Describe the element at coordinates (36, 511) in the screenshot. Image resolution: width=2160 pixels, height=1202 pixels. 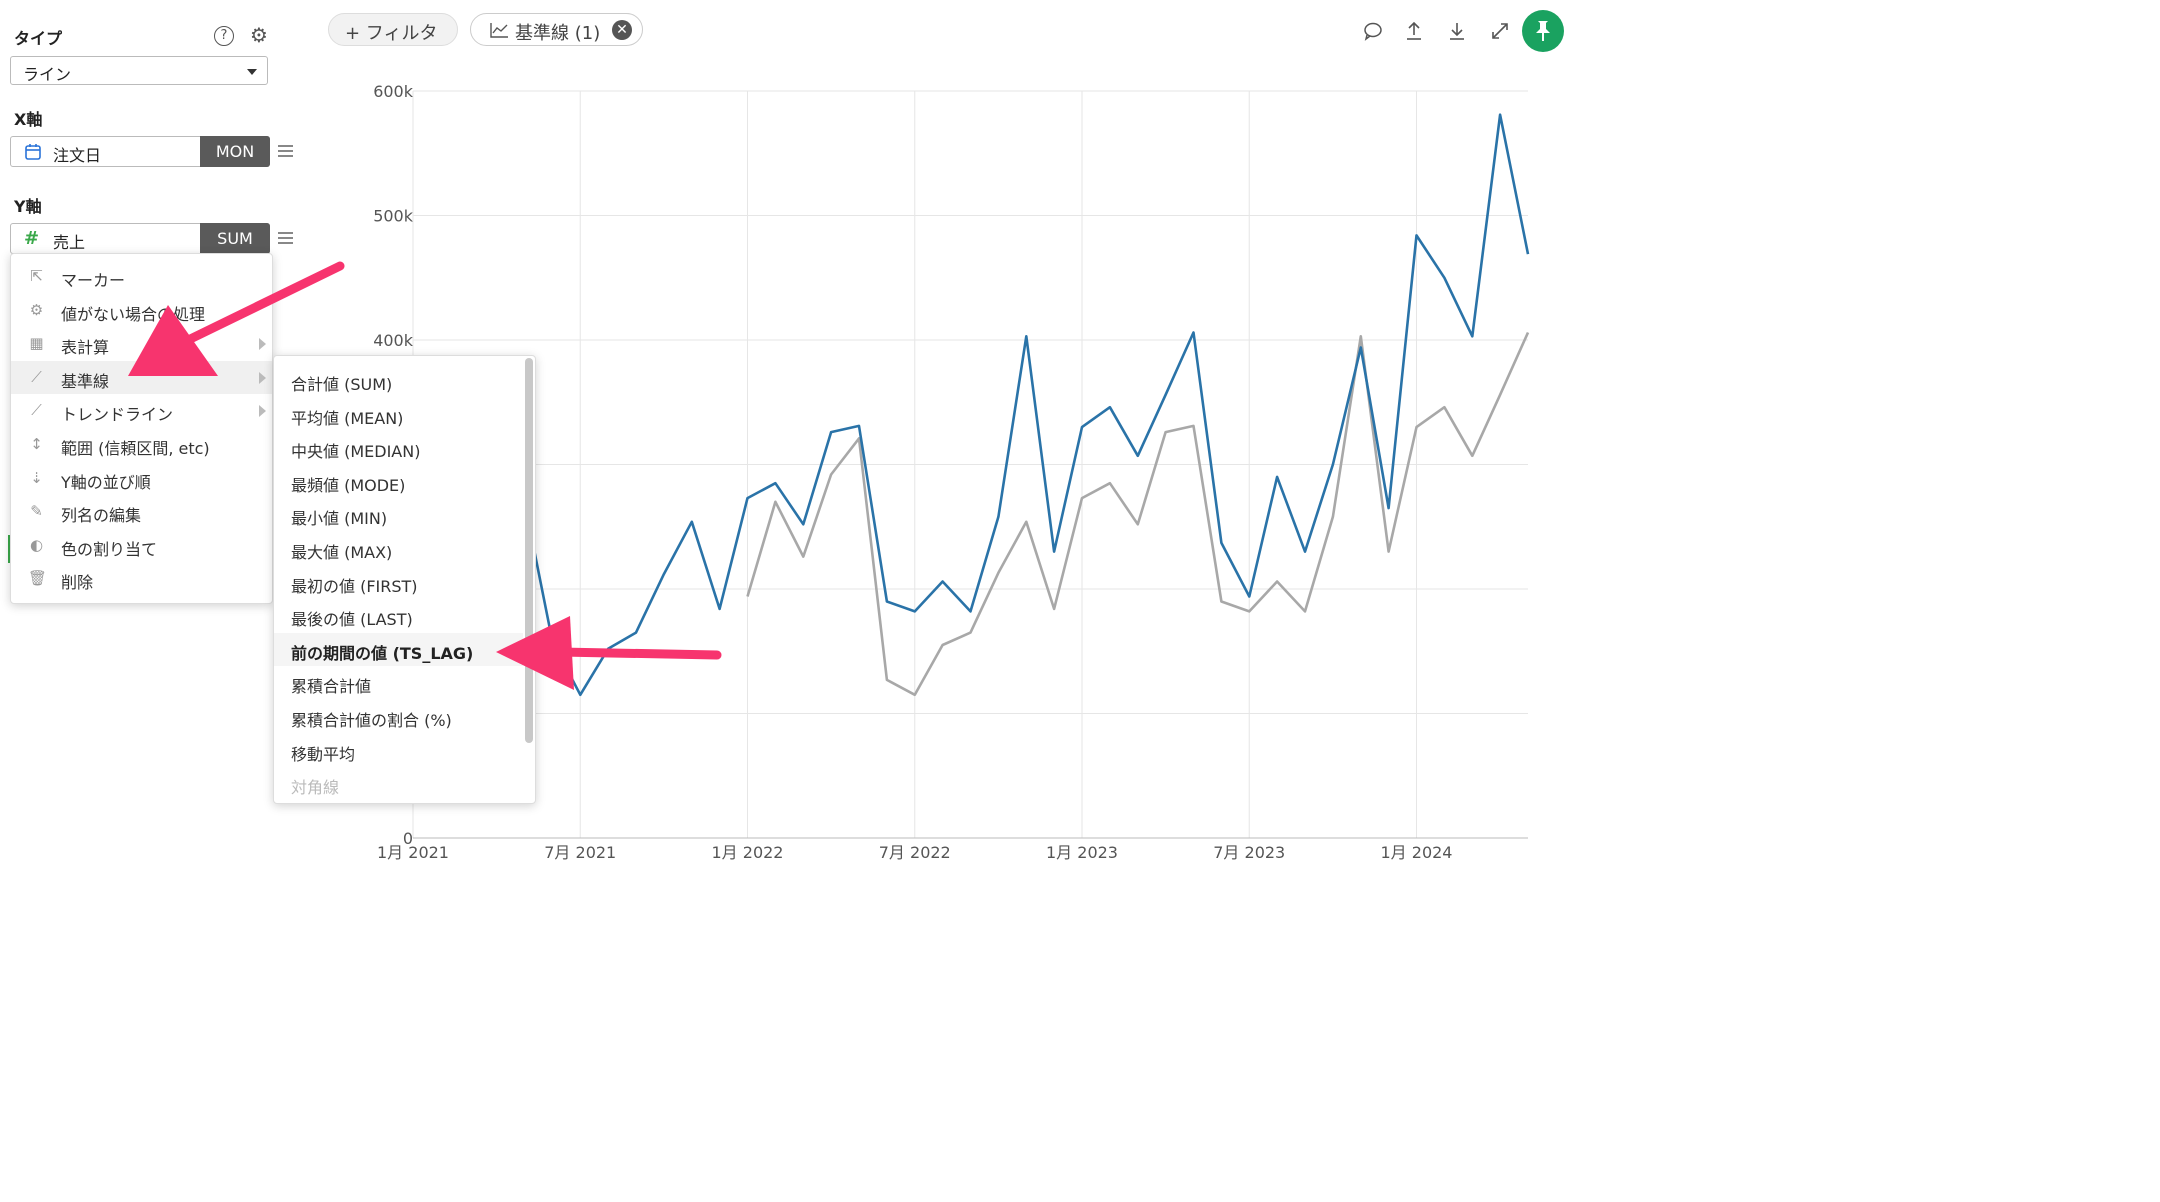
I see `edit-icon: ✎` at that location.